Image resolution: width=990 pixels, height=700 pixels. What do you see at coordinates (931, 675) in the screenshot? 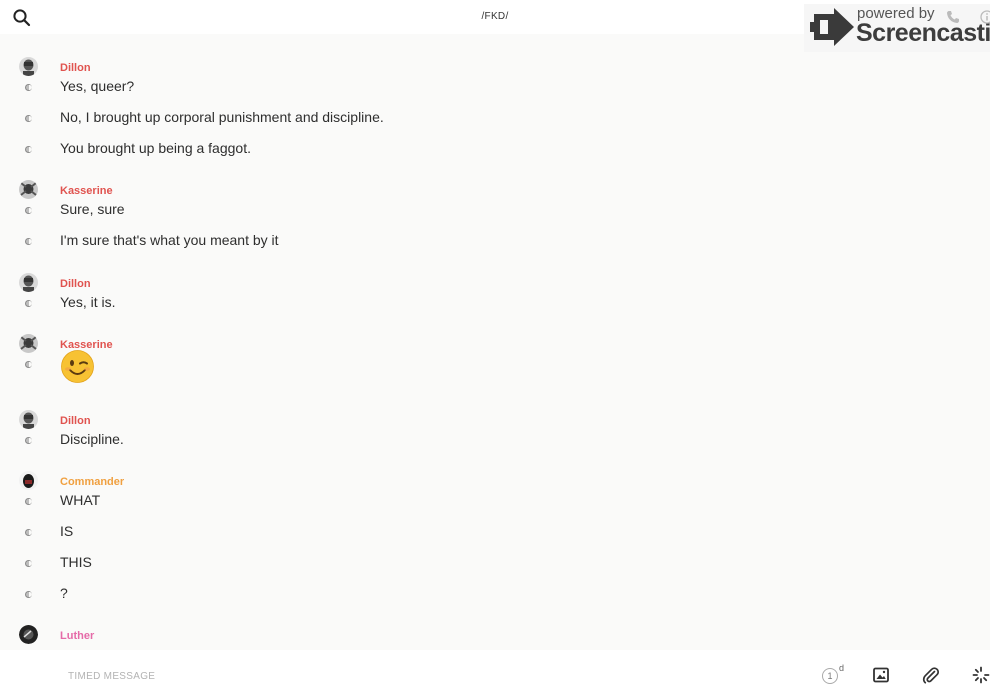
I see `paperclip-icon` at bounding box center [931, 675].